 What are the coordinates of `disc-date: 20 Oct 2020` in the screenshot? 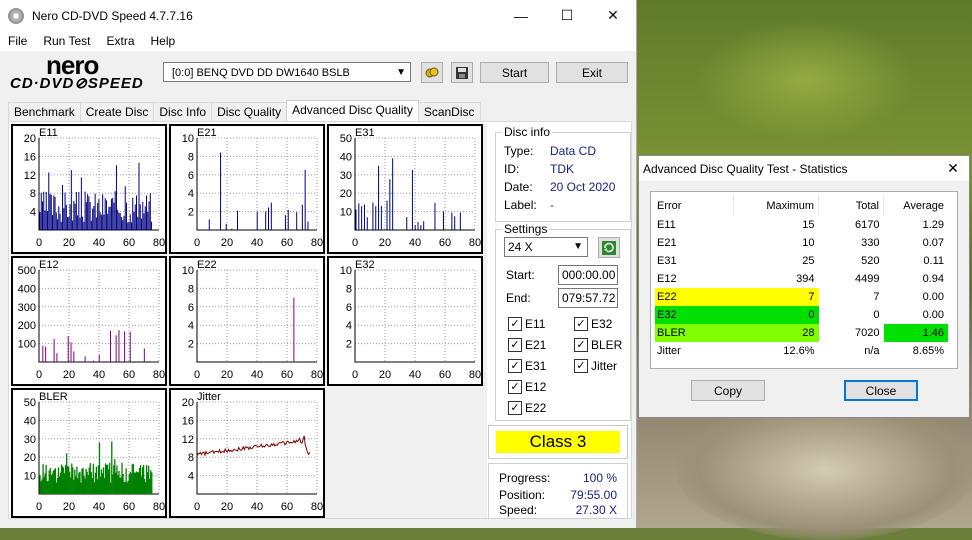 It's located at (583, 187).